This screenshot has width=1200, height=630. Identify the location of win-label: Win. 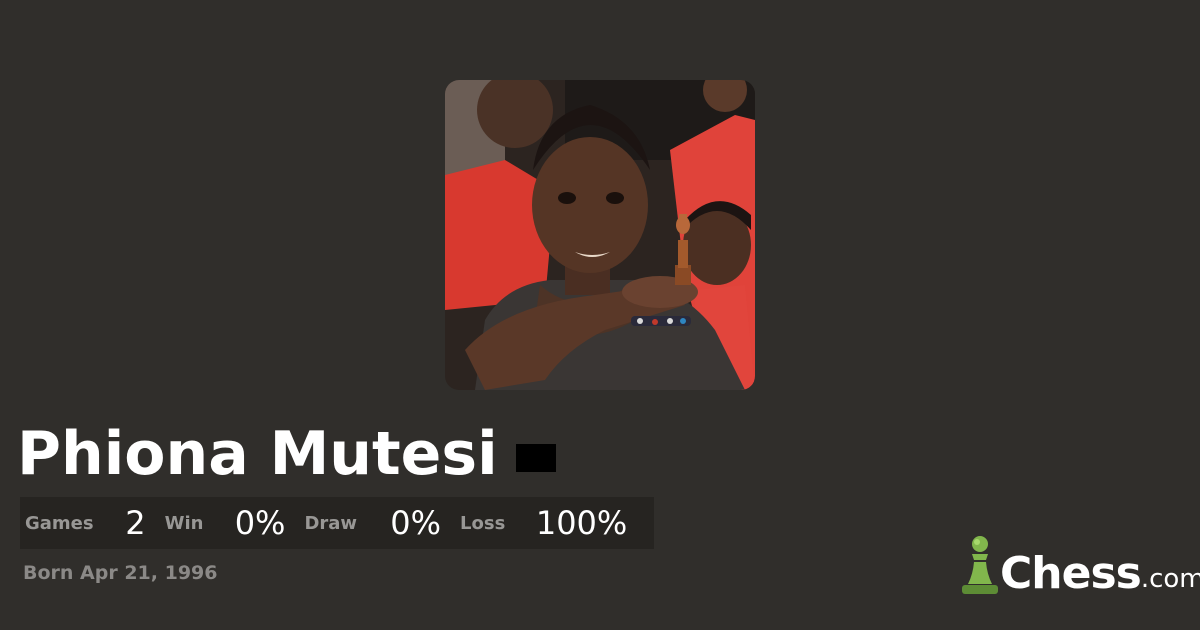
(184, 523).